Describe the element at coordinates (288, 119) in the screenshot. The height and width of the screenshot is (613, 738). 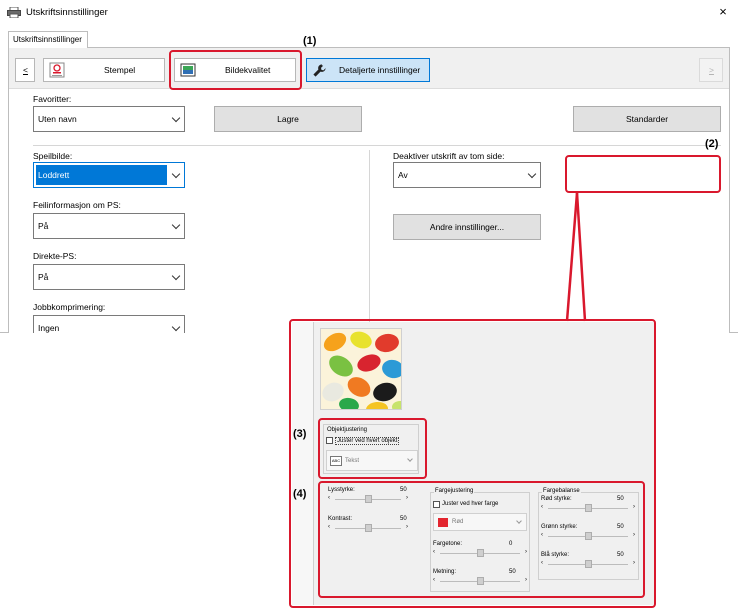
I see `save-button: Lagre` at that location.